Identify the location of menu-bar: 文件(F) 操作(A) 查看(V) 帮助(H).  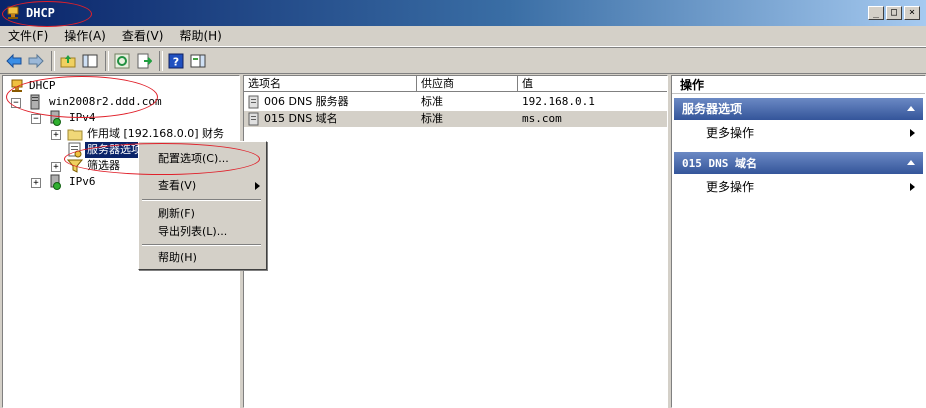
(463, 36).